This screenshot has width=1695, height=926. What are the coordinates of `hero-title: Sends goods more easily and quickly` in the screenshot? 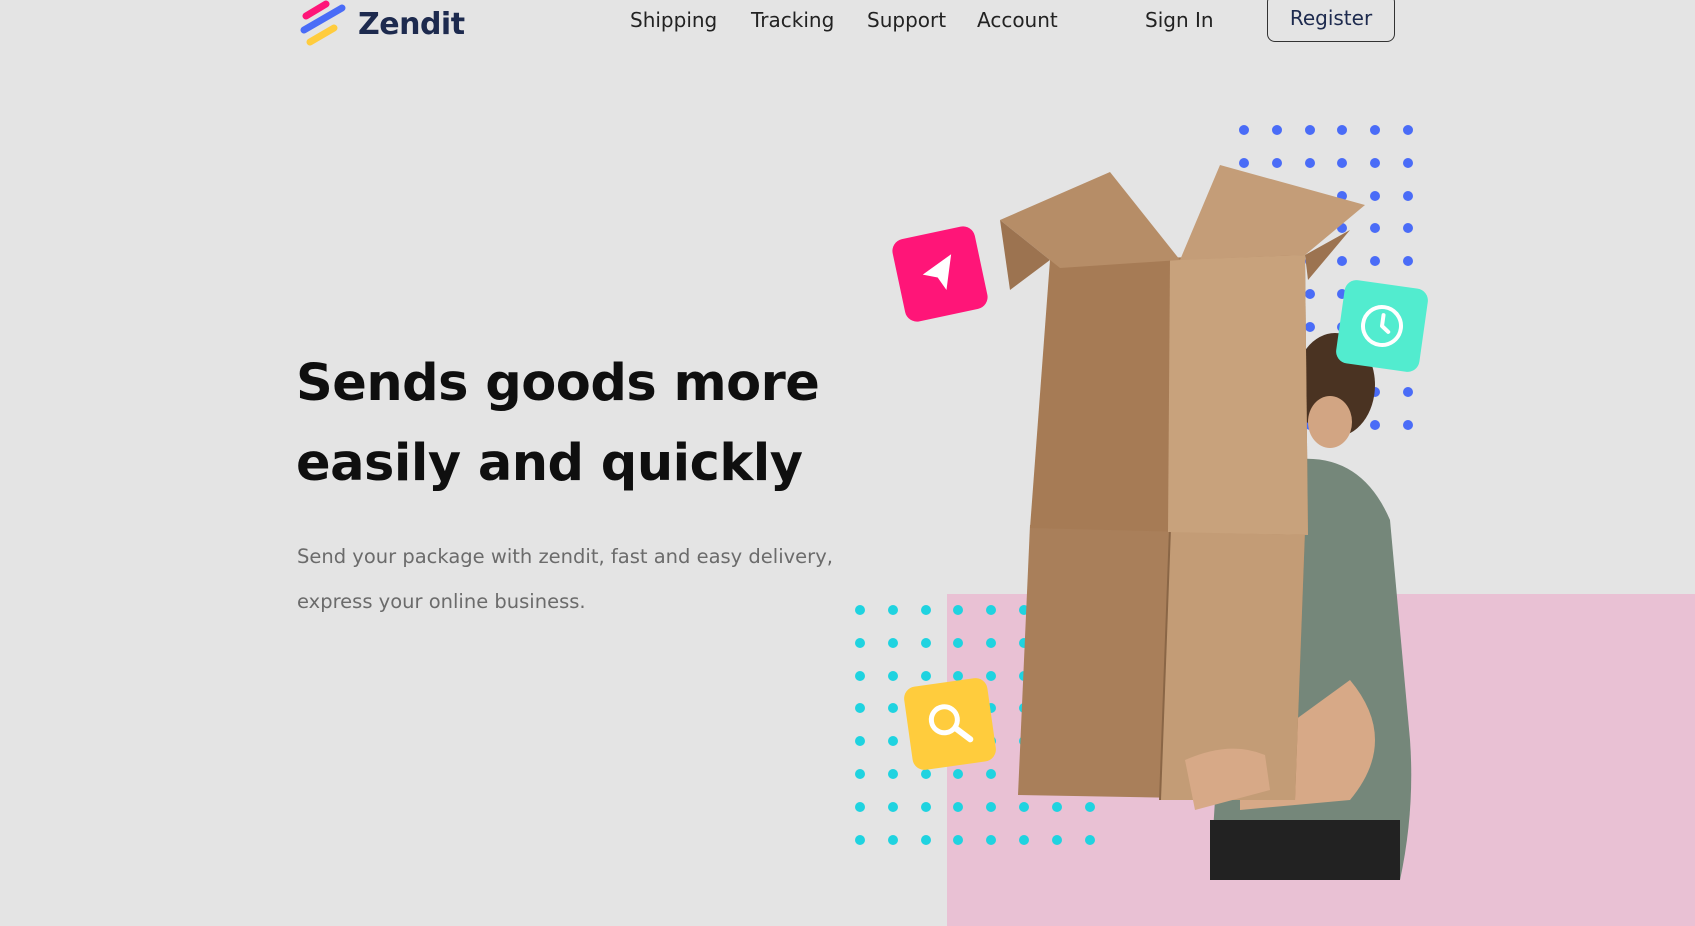 It's located at (576, 424).